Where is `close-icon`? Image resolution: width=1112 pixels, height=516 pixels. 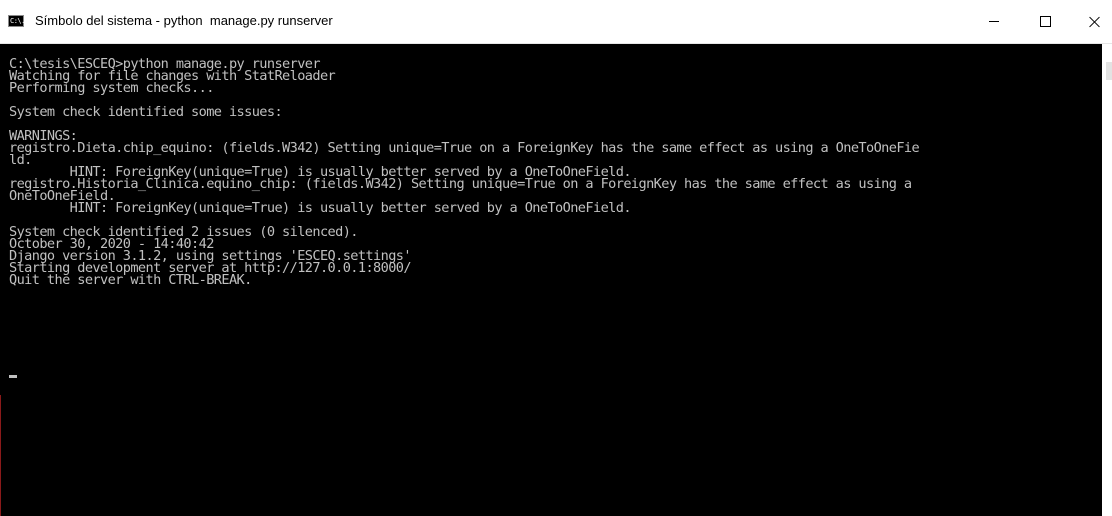 close-icon is located at coordinates (1095, 22).